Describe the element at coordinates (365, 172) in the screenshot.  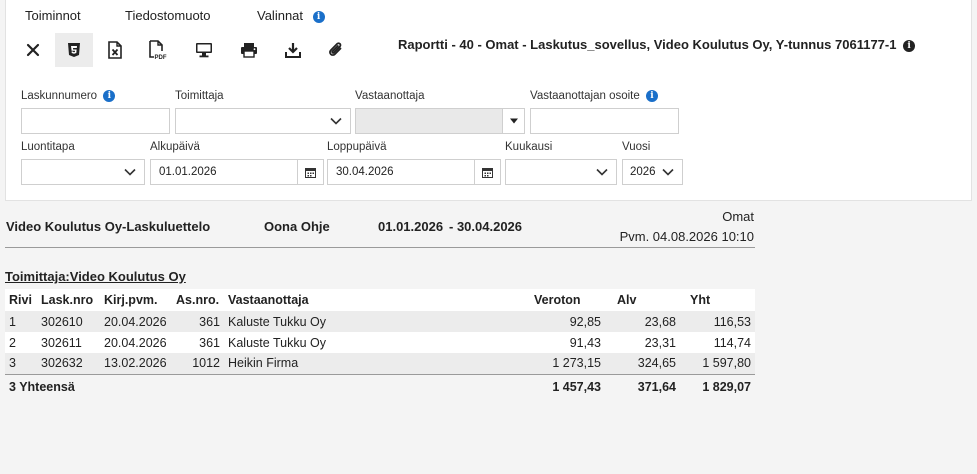
I see `end-date-value: 30.04.2026` at that location.